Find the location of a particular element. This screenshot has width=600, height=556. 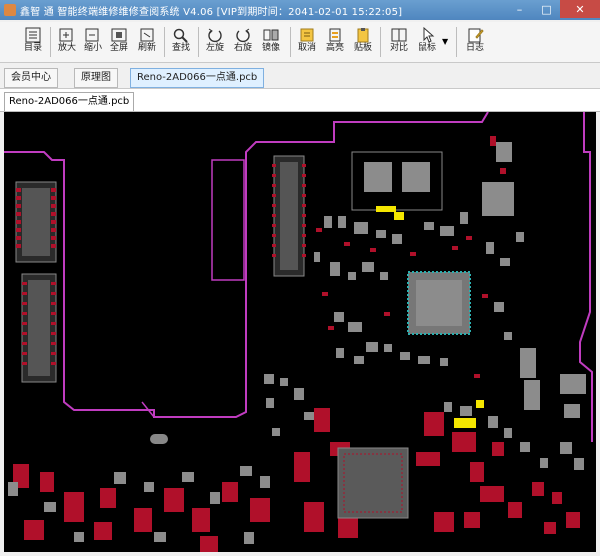

mounting-pad is located at coordinates (159, 439).